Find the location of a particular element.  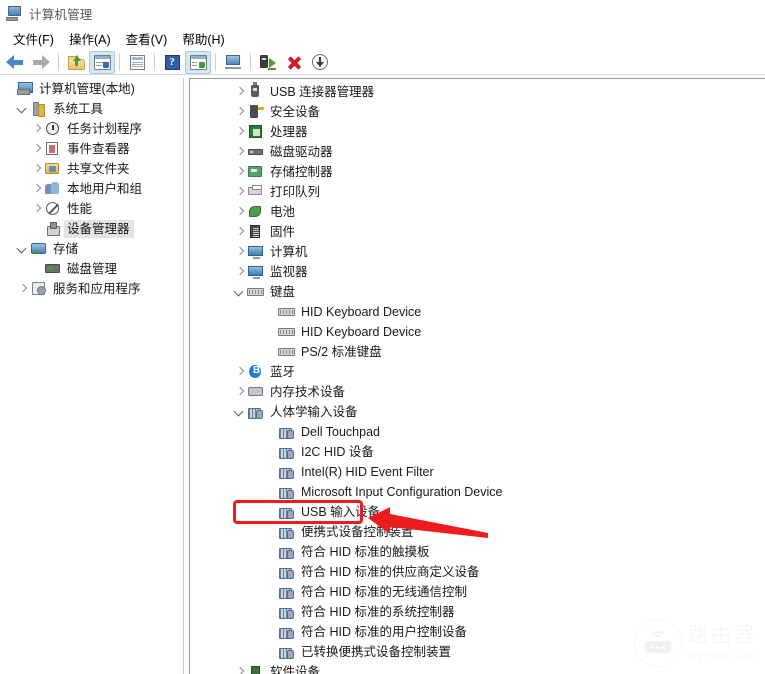

console-tree-item-row: 服务和应用程序 is located at coordinates (91, 289).